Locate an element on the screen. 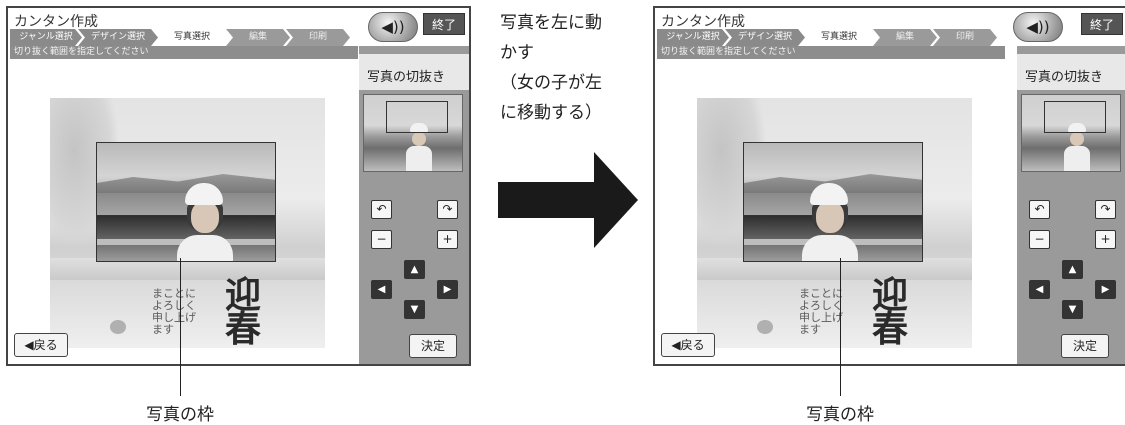 Image resolution: width=1125 pixels, height=425 pixels. right-arrow-icon is located at coordinates (568, 200).